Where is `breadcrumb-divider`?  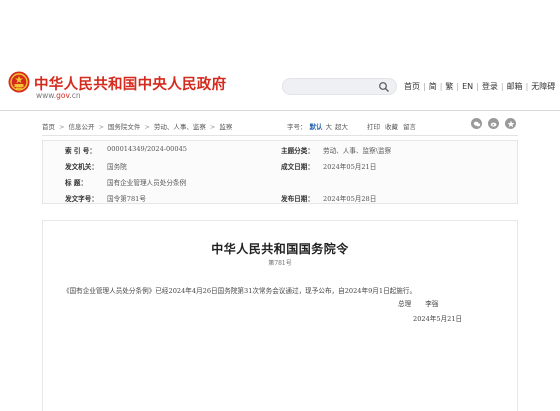
breadcrumb-divider is located at coordinates (280, 135).